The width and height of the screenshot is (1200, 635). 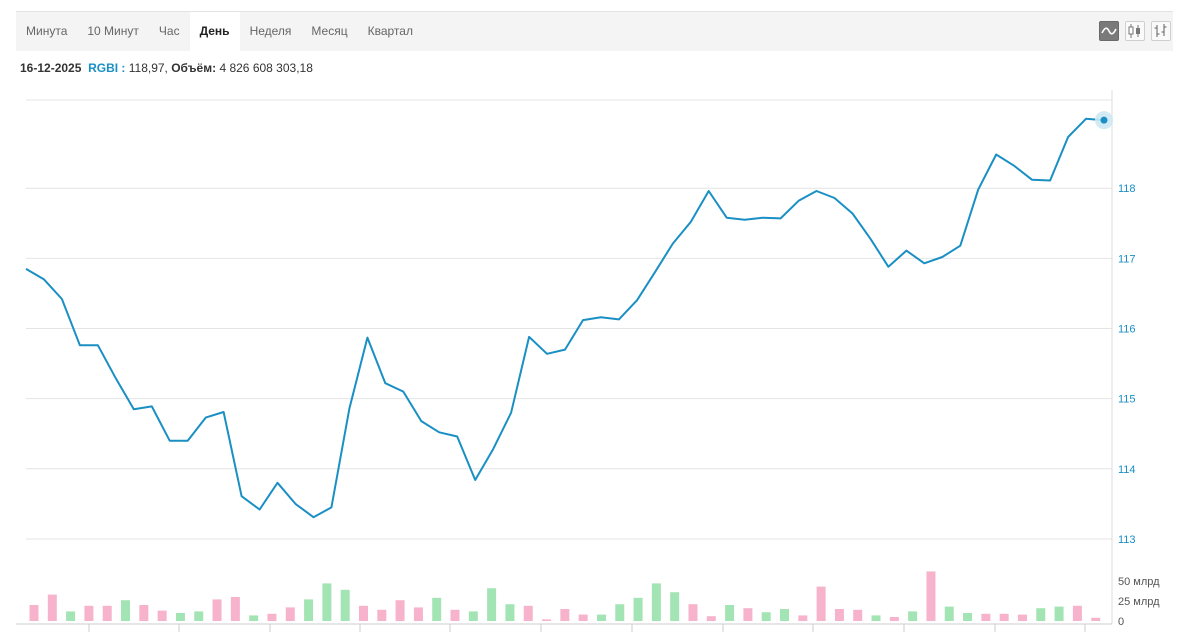 I want to click on volume-axis-labels: 0 25 млрд 50 млрд, so click(x=1139, y=602).